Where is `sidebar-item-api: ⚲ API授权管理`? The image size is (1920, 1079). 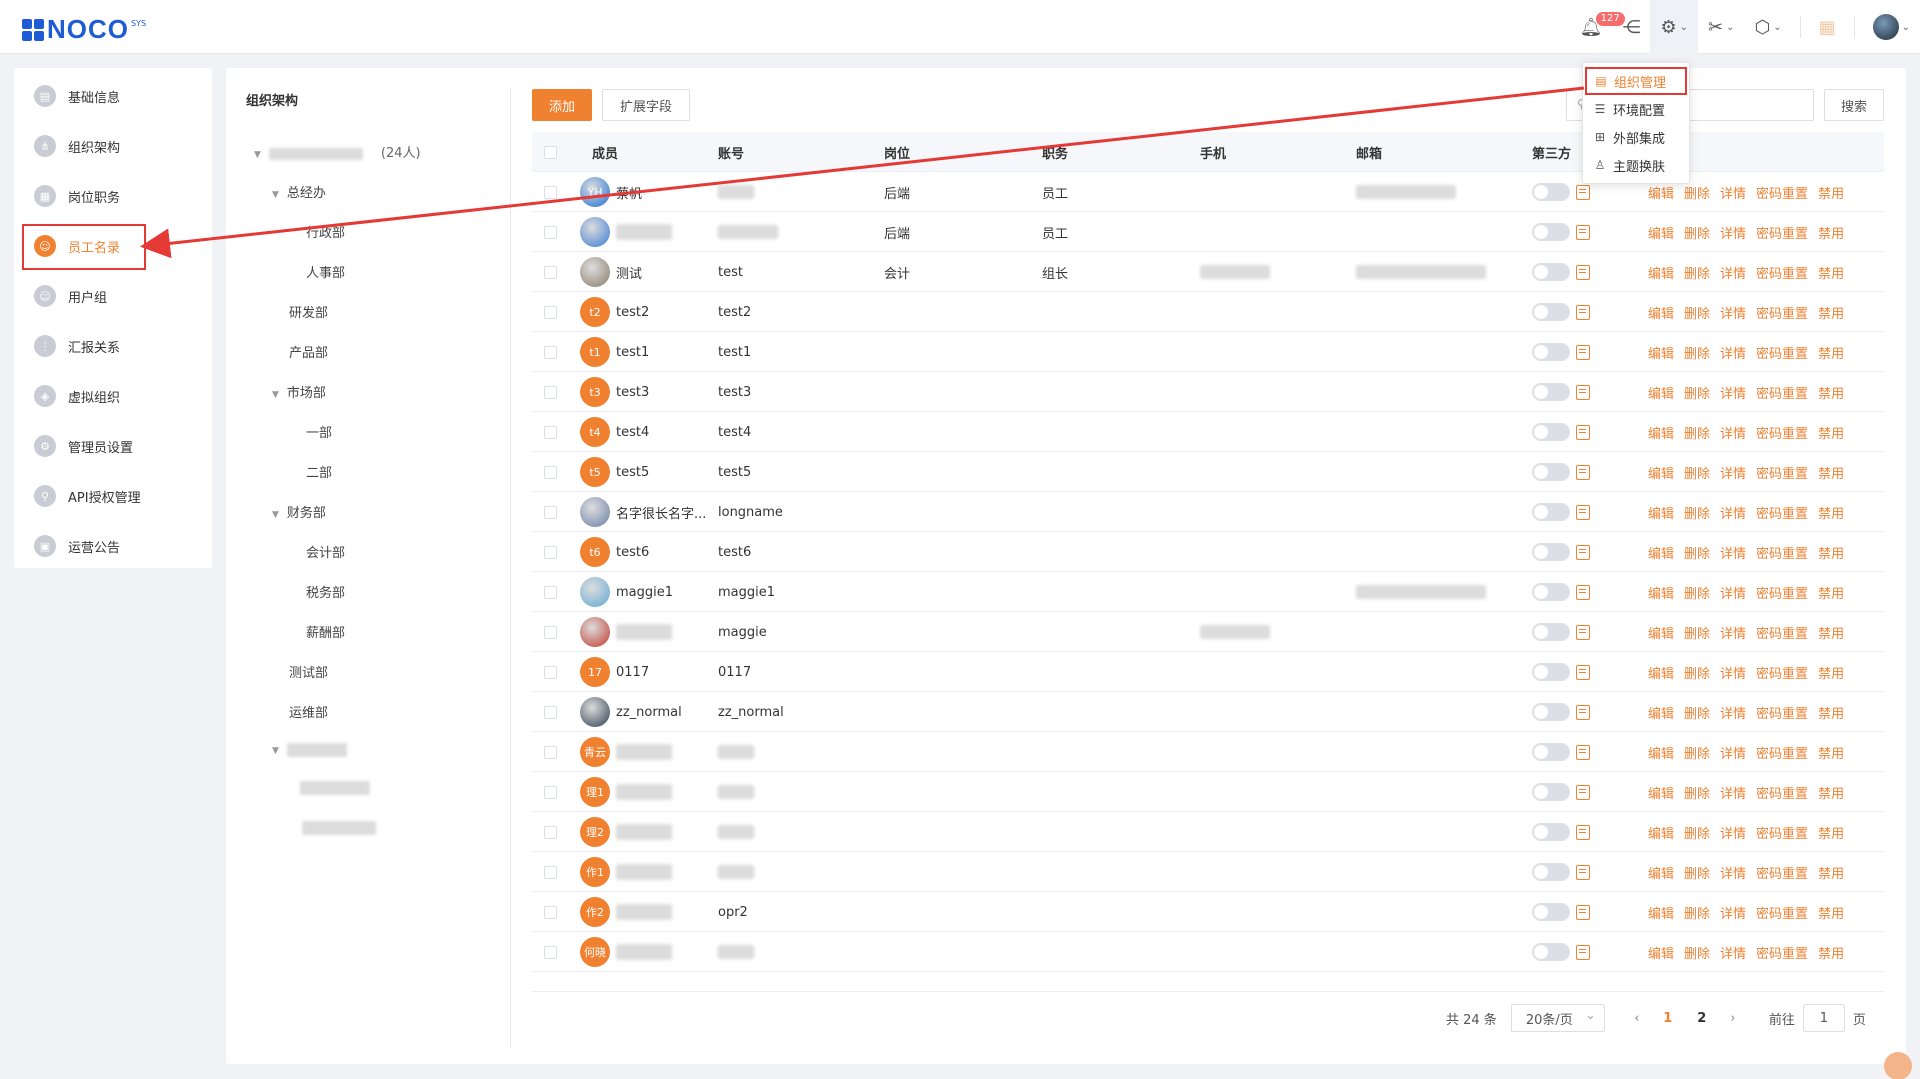 sidebar-item-api: ⚲ API授权管理 is located at coordinates (113, 496).